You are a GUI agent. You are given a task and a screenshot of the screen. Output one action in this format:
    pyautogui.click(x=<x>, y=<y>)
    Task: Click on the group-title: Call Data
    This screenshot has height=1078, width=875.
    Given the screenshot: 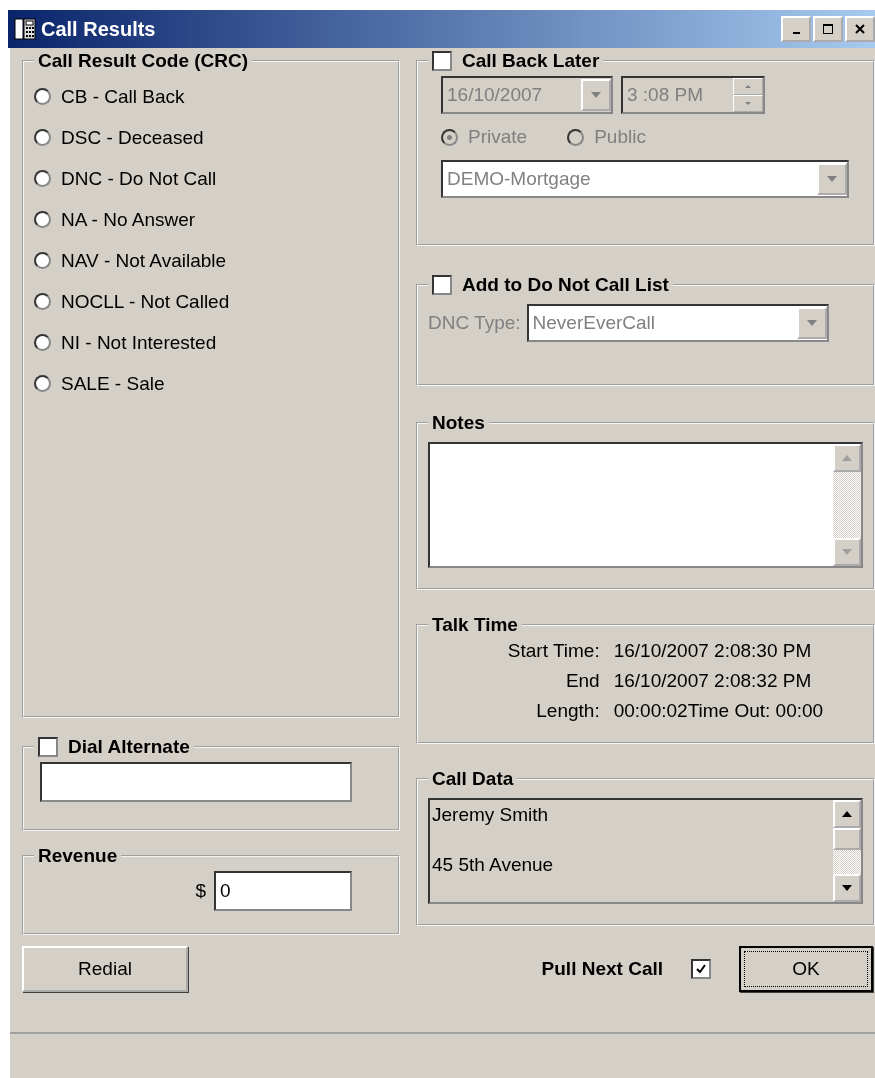 What is the action you would take?
    pyautogui.click(x=473, y=779)
    